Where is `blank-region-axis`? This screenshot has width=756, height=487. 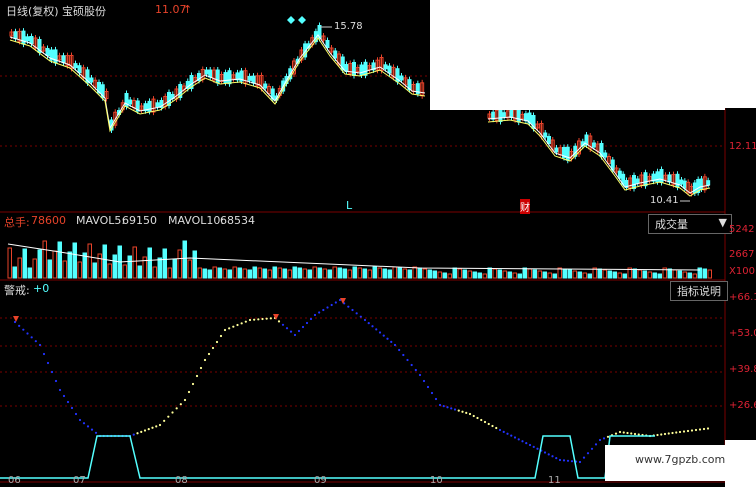 blank-region-axis is located at coordinates (740, 54).